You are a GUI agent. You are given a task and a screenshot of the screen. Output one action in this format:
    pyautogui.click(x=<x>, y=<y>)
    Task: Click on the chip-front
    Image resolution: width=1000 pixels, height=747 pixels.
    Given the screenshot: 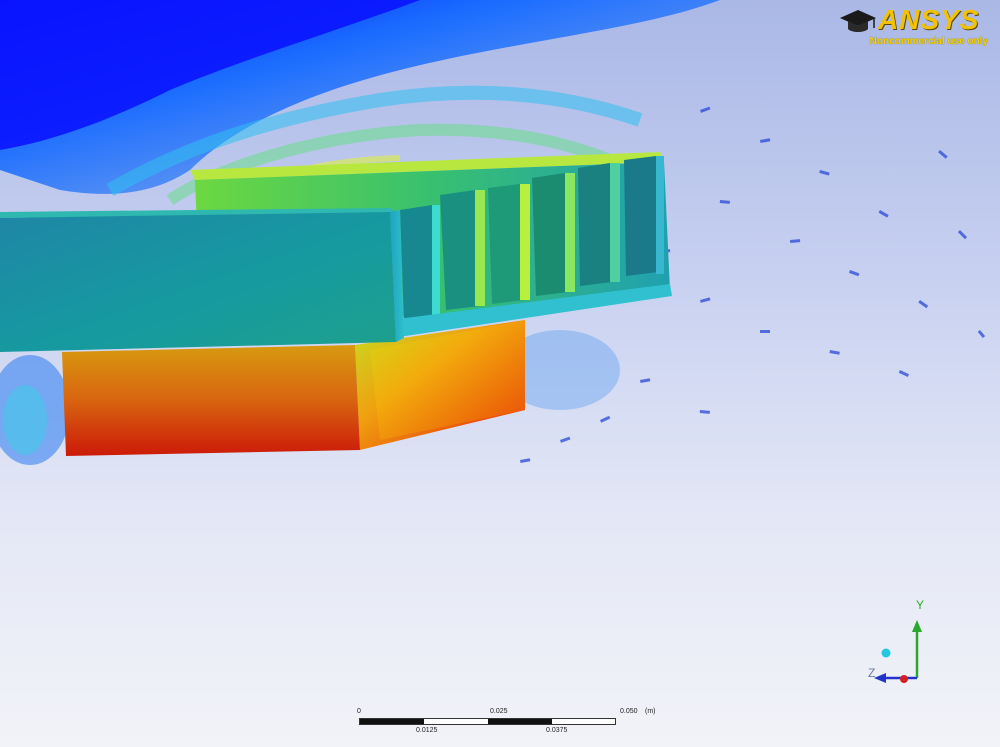 What is the action you would take?
    pyautogui.click(x=211, y=400)
    